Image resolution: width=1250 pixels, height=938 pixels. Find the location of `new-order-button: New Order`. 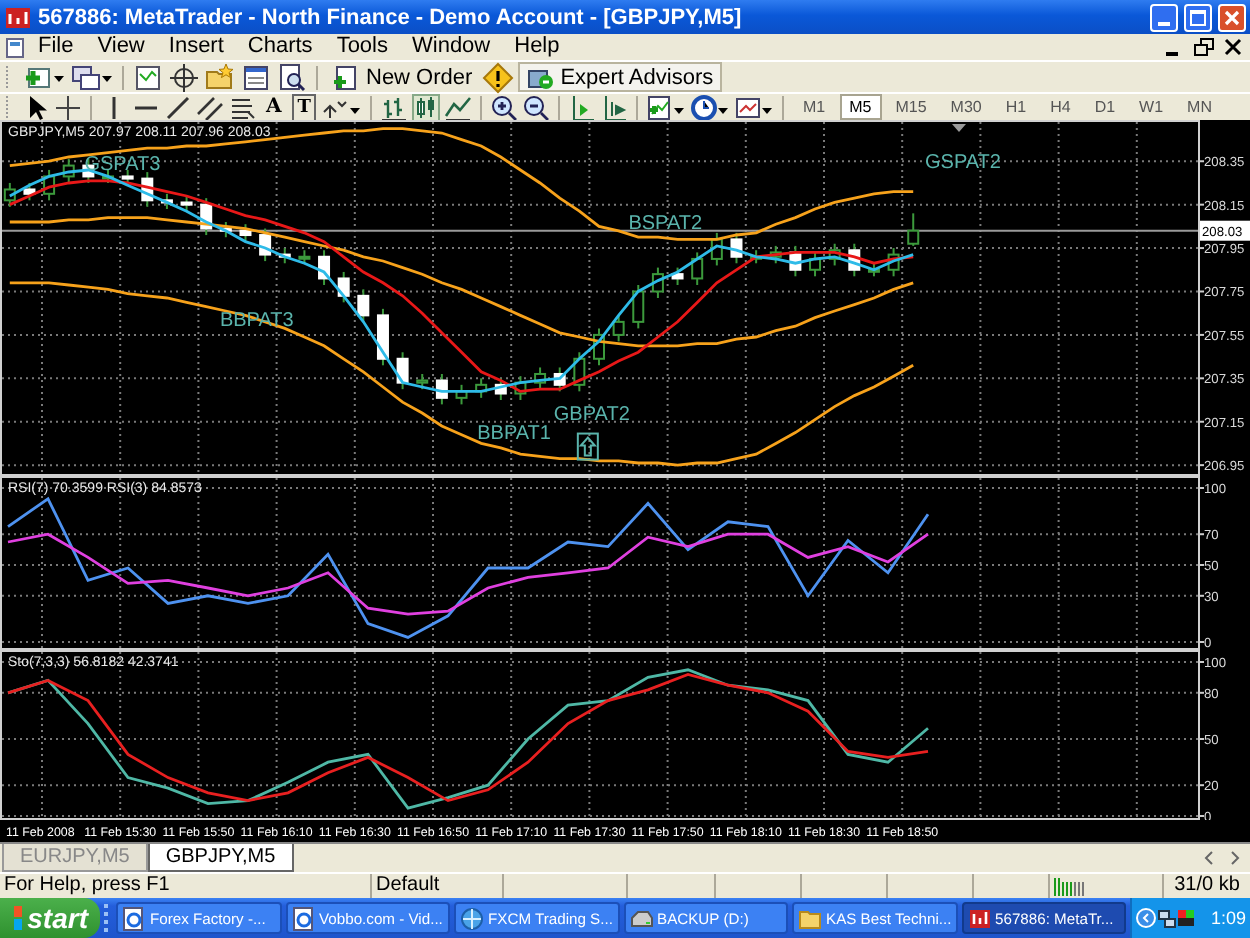

new-order-button: New Order is located at coordinates (402, 77).